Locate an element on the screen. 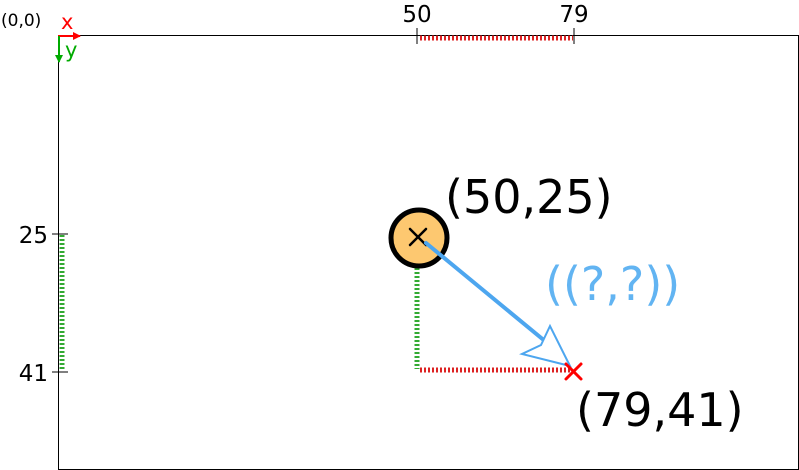 The height and width of the screenshot is (470, 799). x-tick-label-50: 50 is located at coordinates (416, 15).